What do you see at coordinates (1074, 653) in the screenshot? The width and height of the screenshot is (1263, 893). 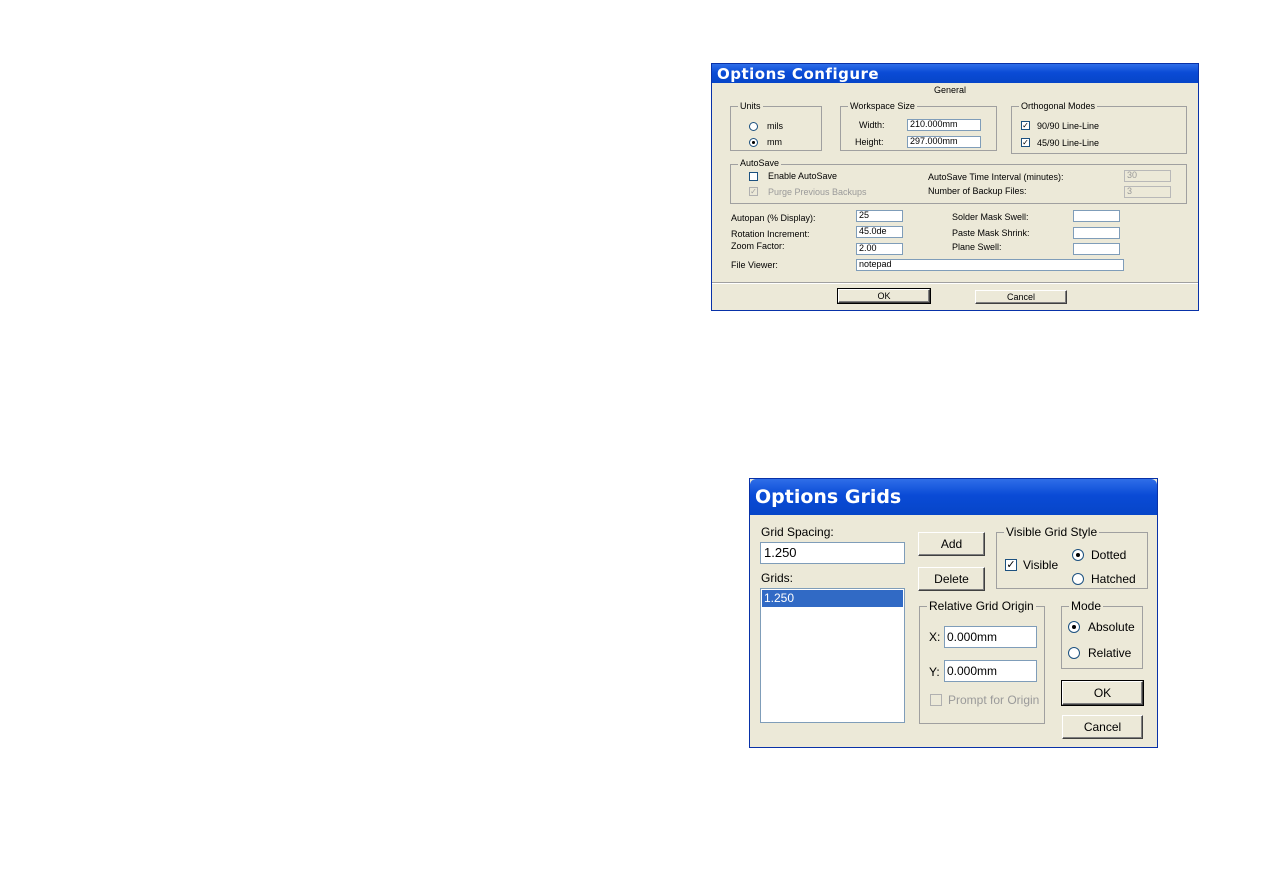 I see `relative-radio` at bounding box center [1074, 653].